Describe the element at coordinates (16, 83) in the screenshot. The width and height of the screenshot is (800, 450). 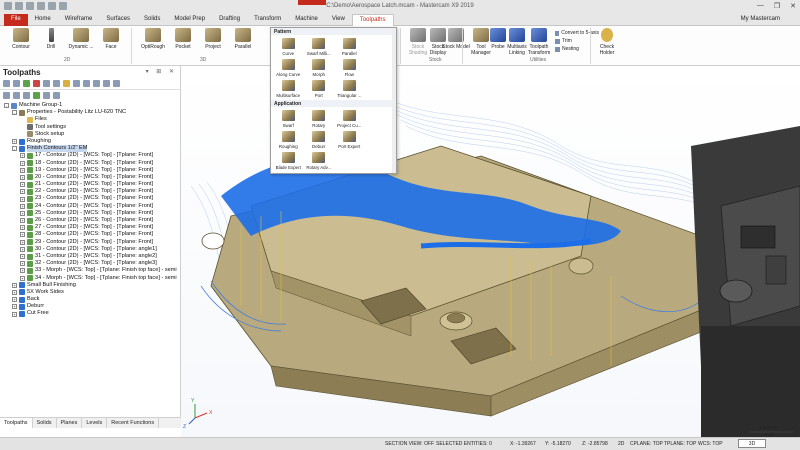
I see `select-failed-icon` at that location.